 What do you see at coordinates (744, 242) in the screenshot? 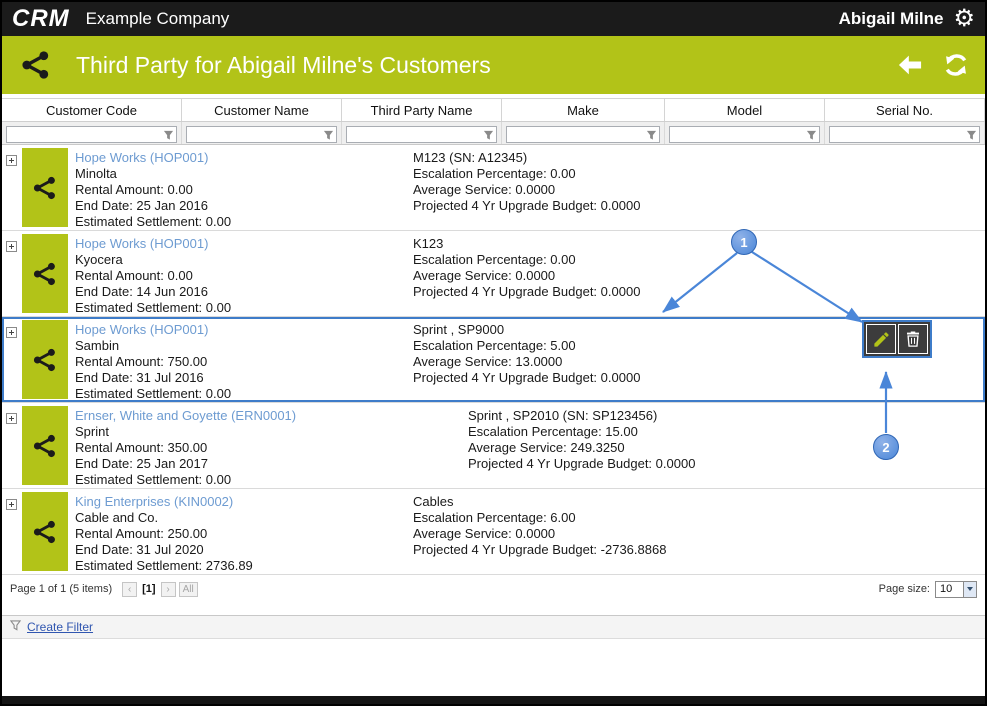
I see `annotation-callout-1: 1` at bounding box center [744, 242].